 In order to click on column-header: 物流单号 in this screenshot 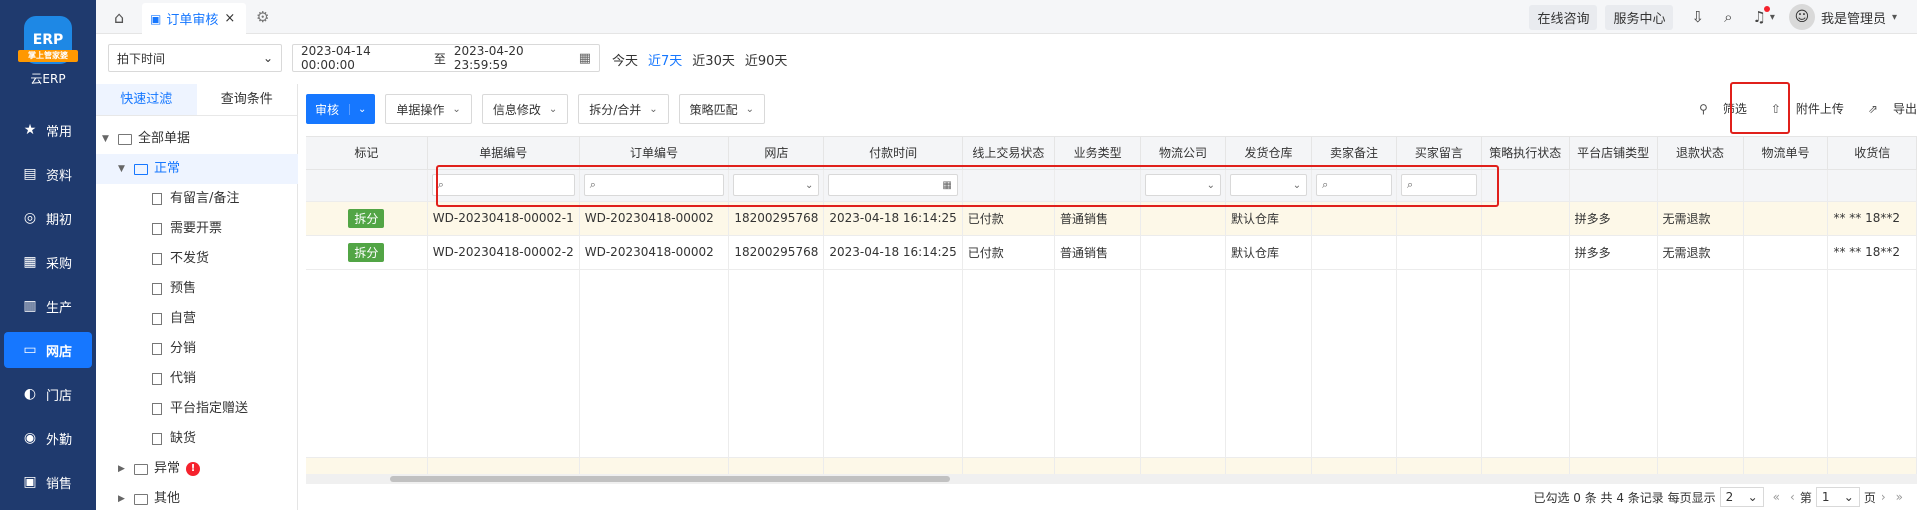, I will do `click(1786, 153)`.